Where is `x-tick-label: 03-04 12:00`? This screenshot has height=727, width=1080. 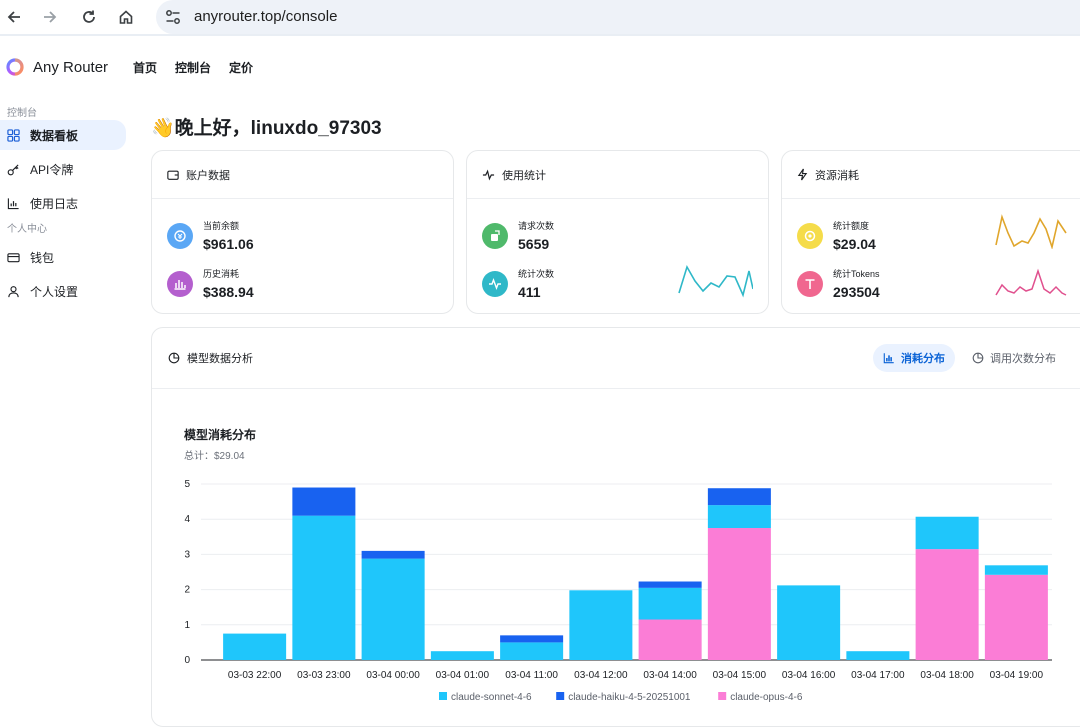 x-tick-label: 03-04 12:00 is located at coordinates (601, 675).